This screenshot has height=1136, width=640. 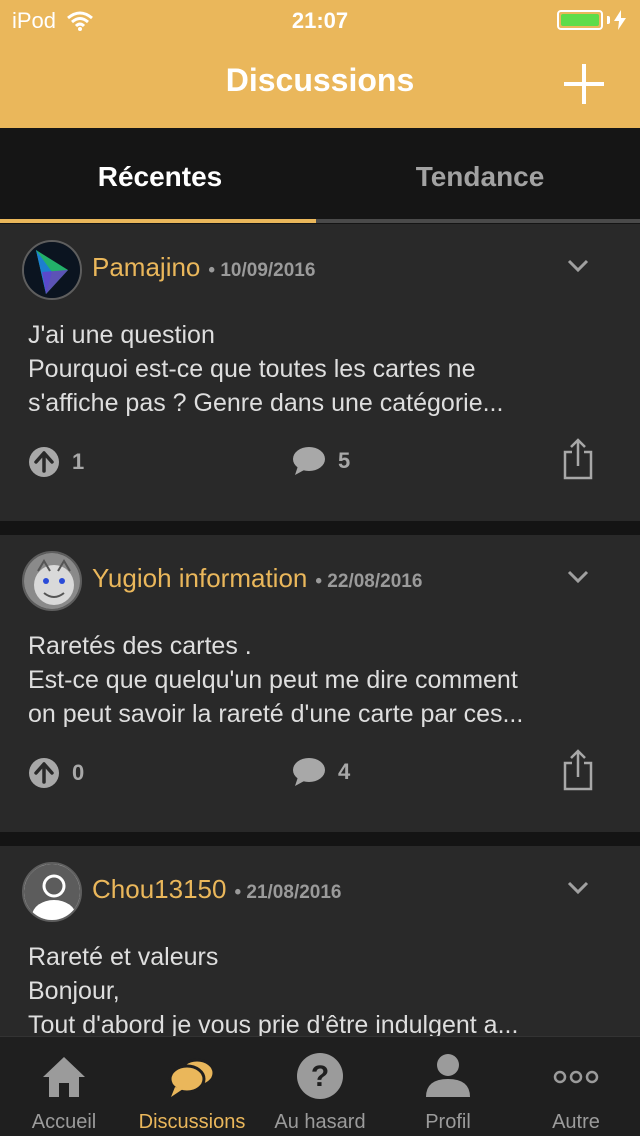 I want to click on tabbar-label: Accueil, so click(x=64, y=1122).